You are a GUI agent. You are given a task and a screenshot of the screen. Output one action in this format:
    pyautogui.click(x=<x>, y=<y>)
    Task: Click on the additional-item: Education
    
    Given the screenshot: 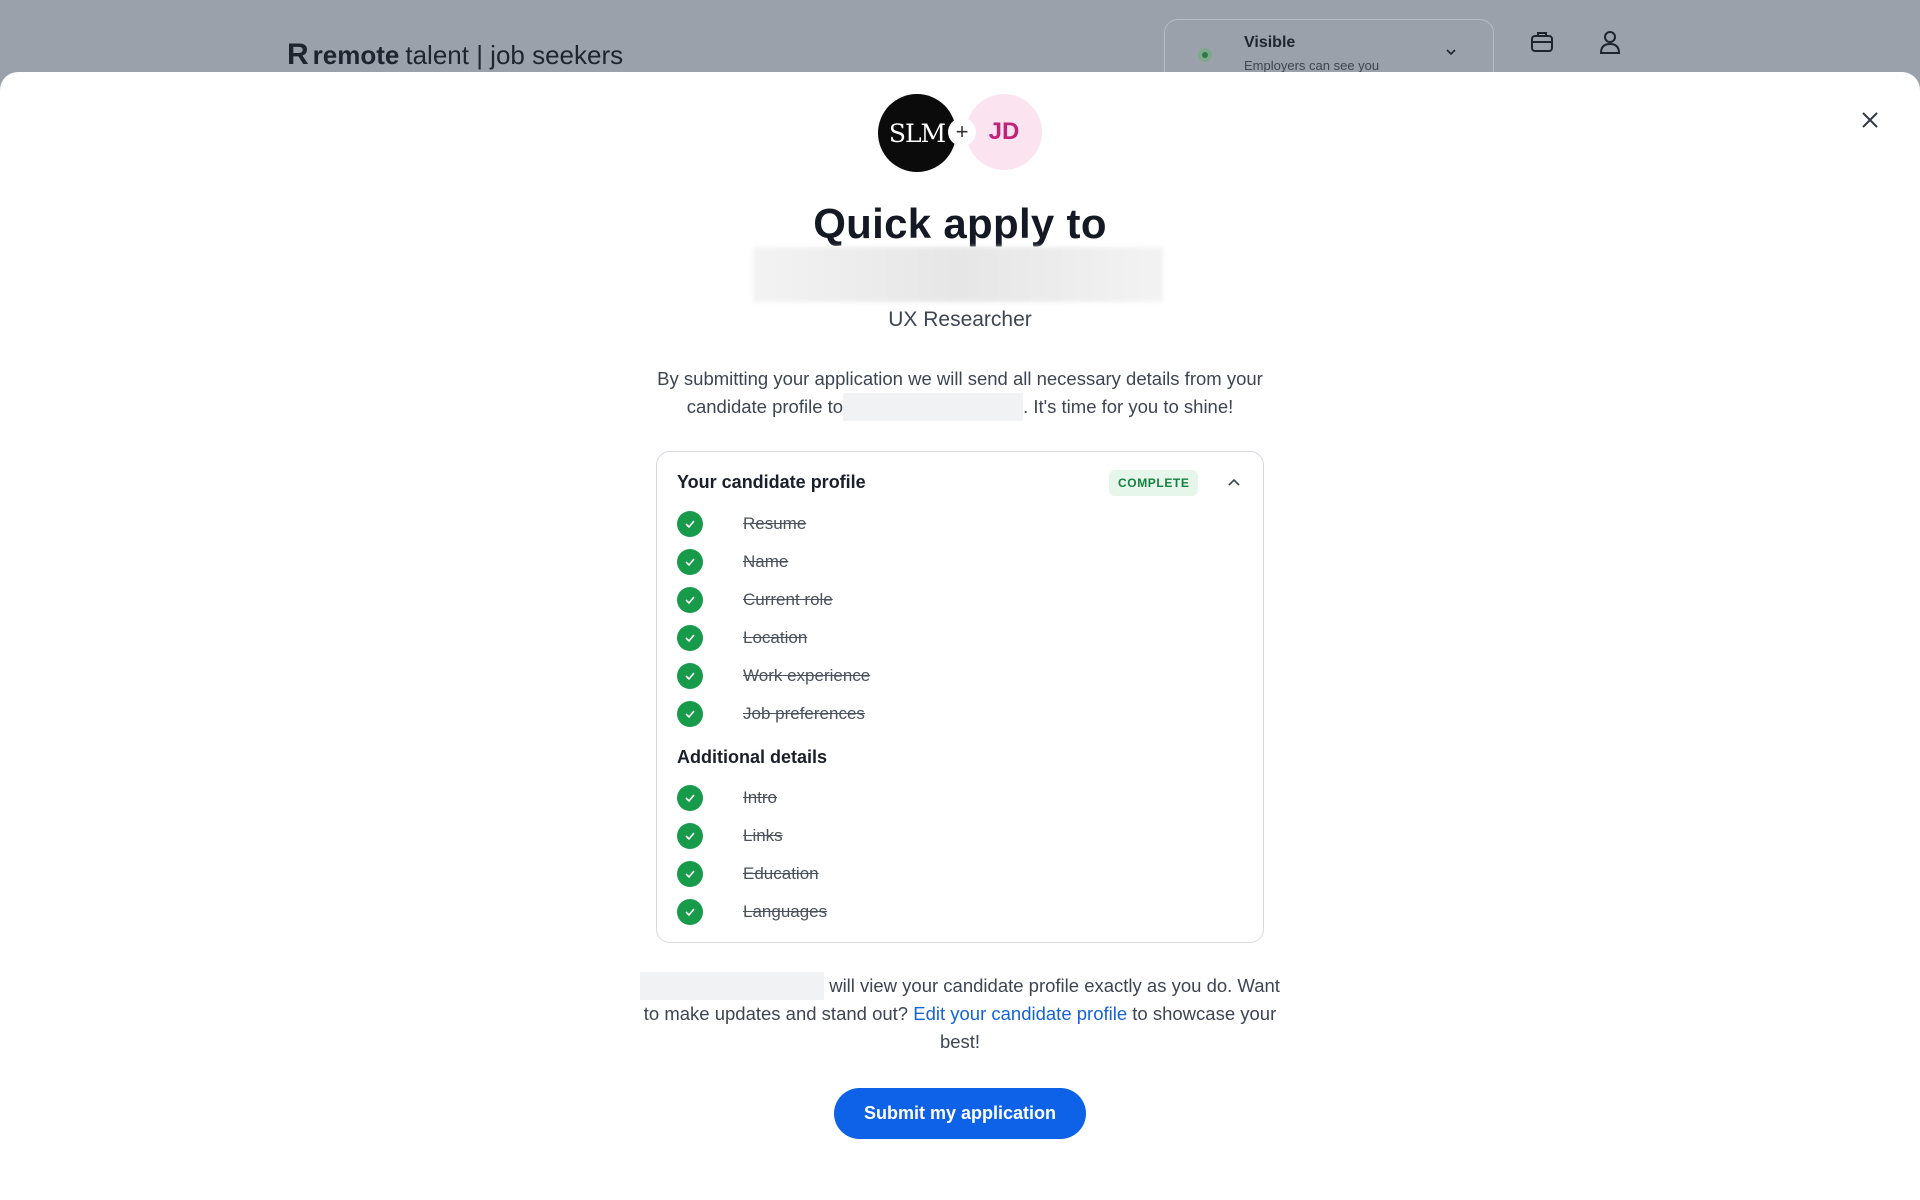 What is the action you would take?
    pyautogui.click(x=748, y=874)
    